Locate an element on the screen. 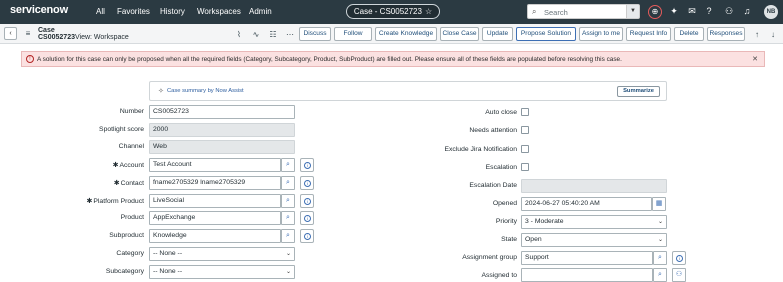  avatar: NB is located at coordinates (771, 12).